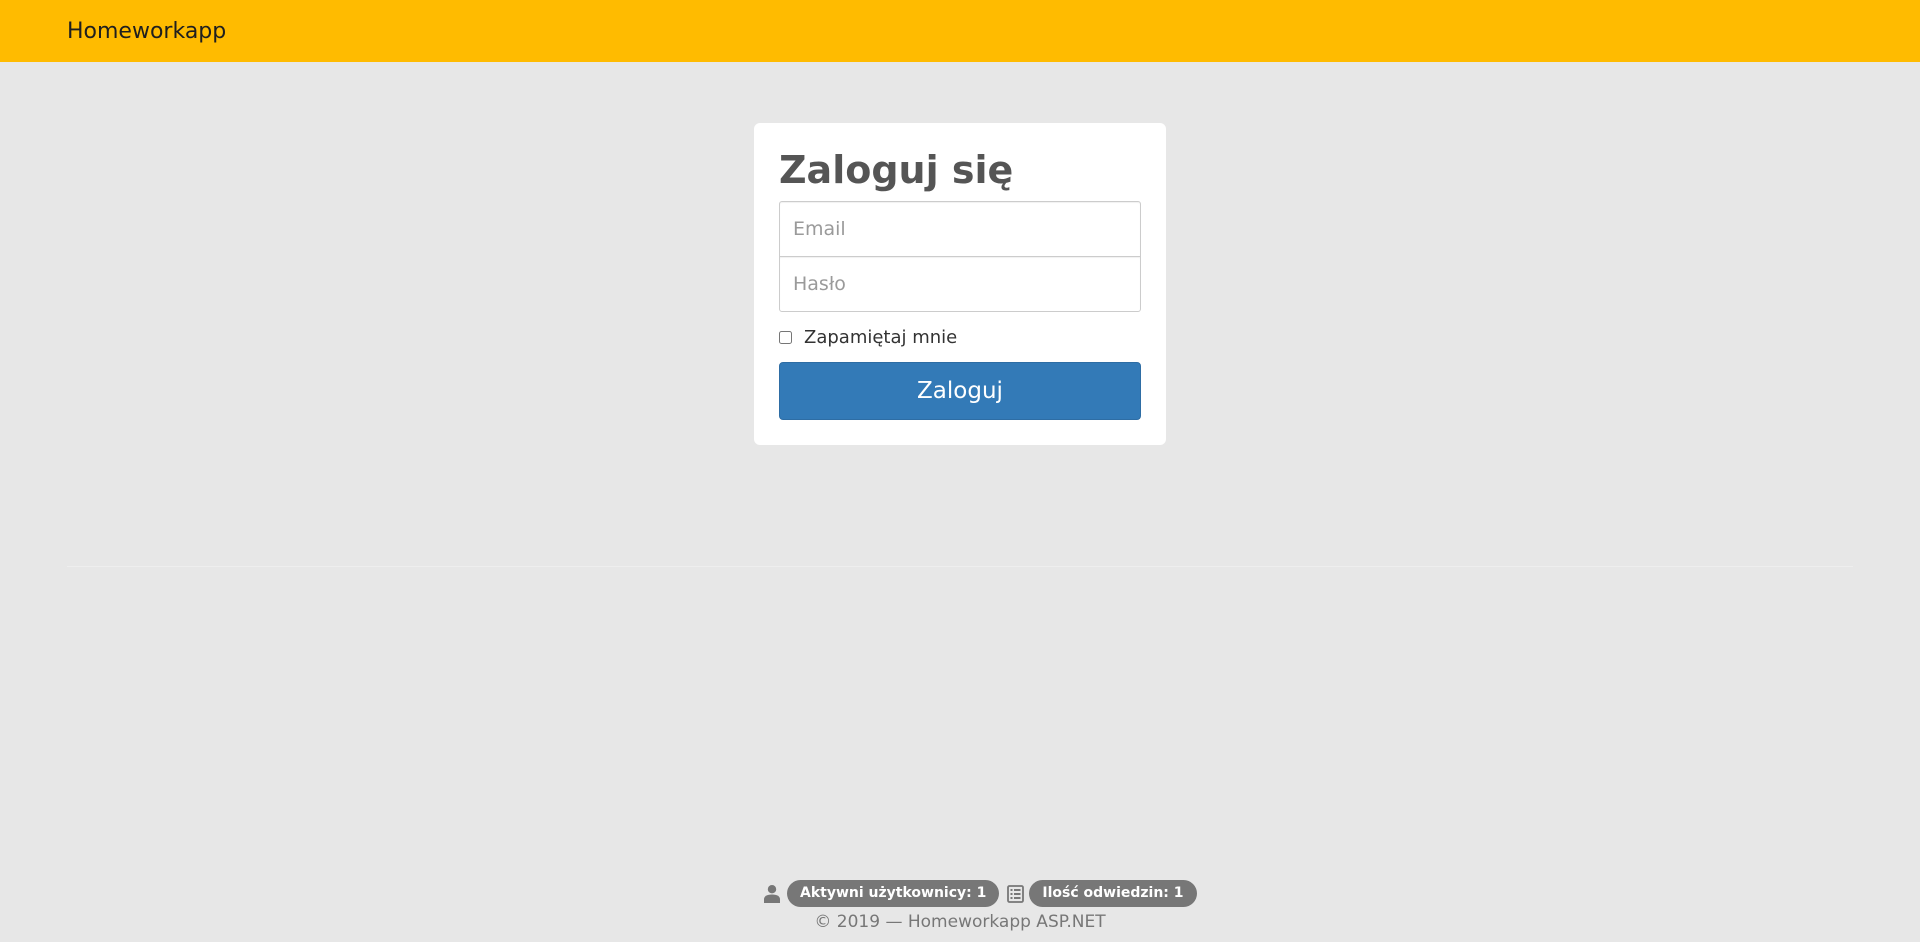 The image size is (1920, 942). I want to click on password-field, so click(960, 284).